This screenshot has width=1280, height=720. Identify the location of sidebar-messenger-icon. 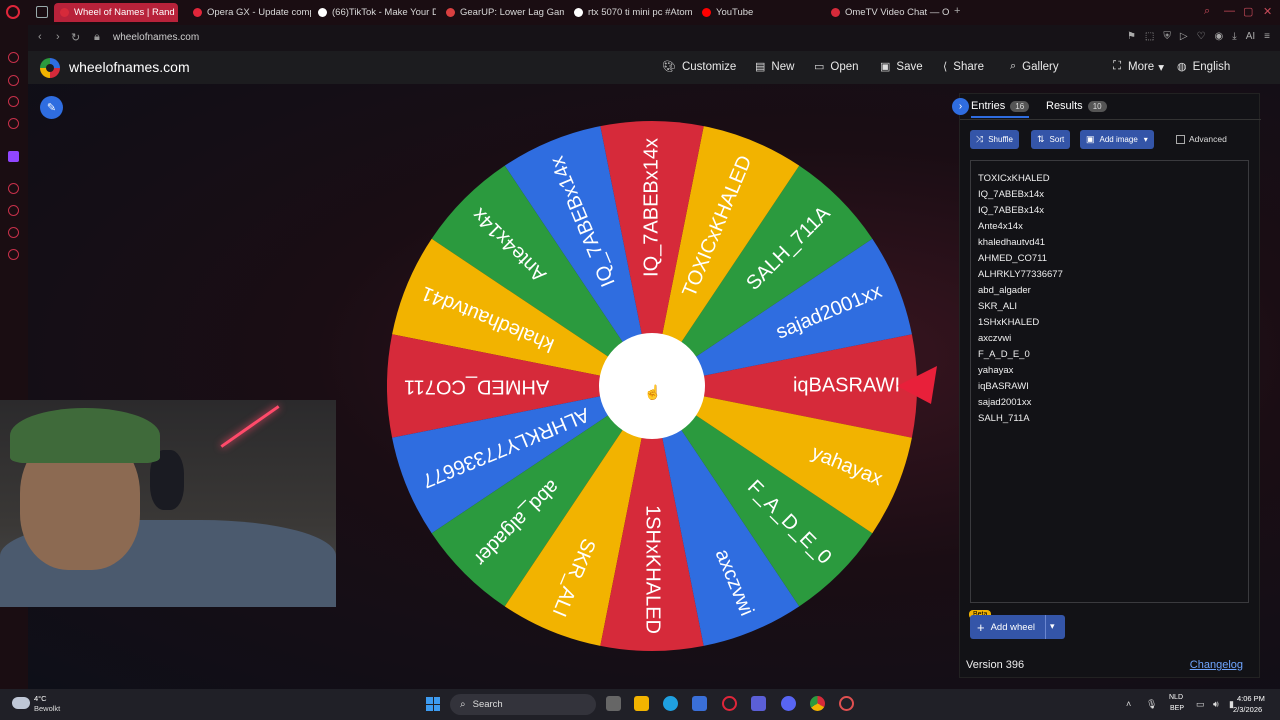
(13, 101).